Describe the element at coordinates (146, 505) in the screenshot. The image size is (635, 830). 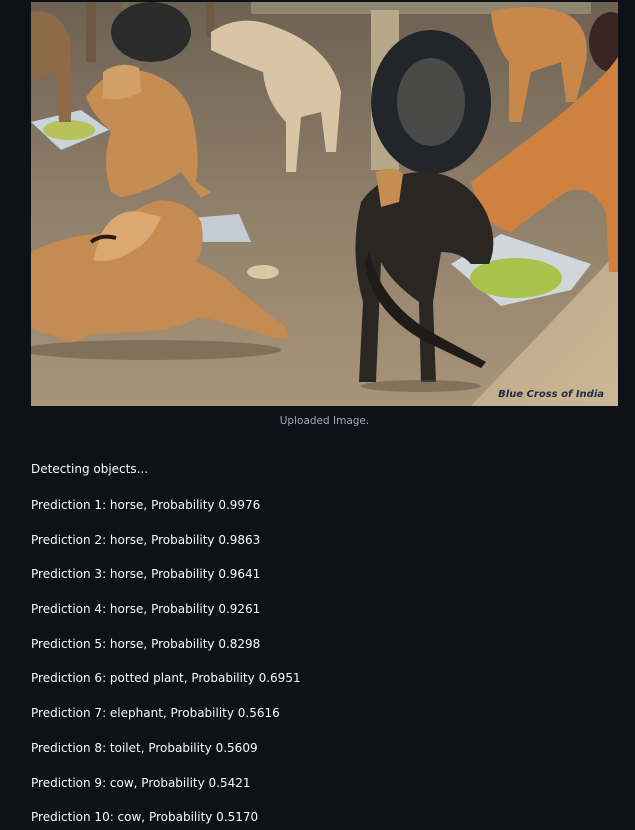
I see `prediction-item: Prediction 1: horse, Probability 0.9976` at that location.